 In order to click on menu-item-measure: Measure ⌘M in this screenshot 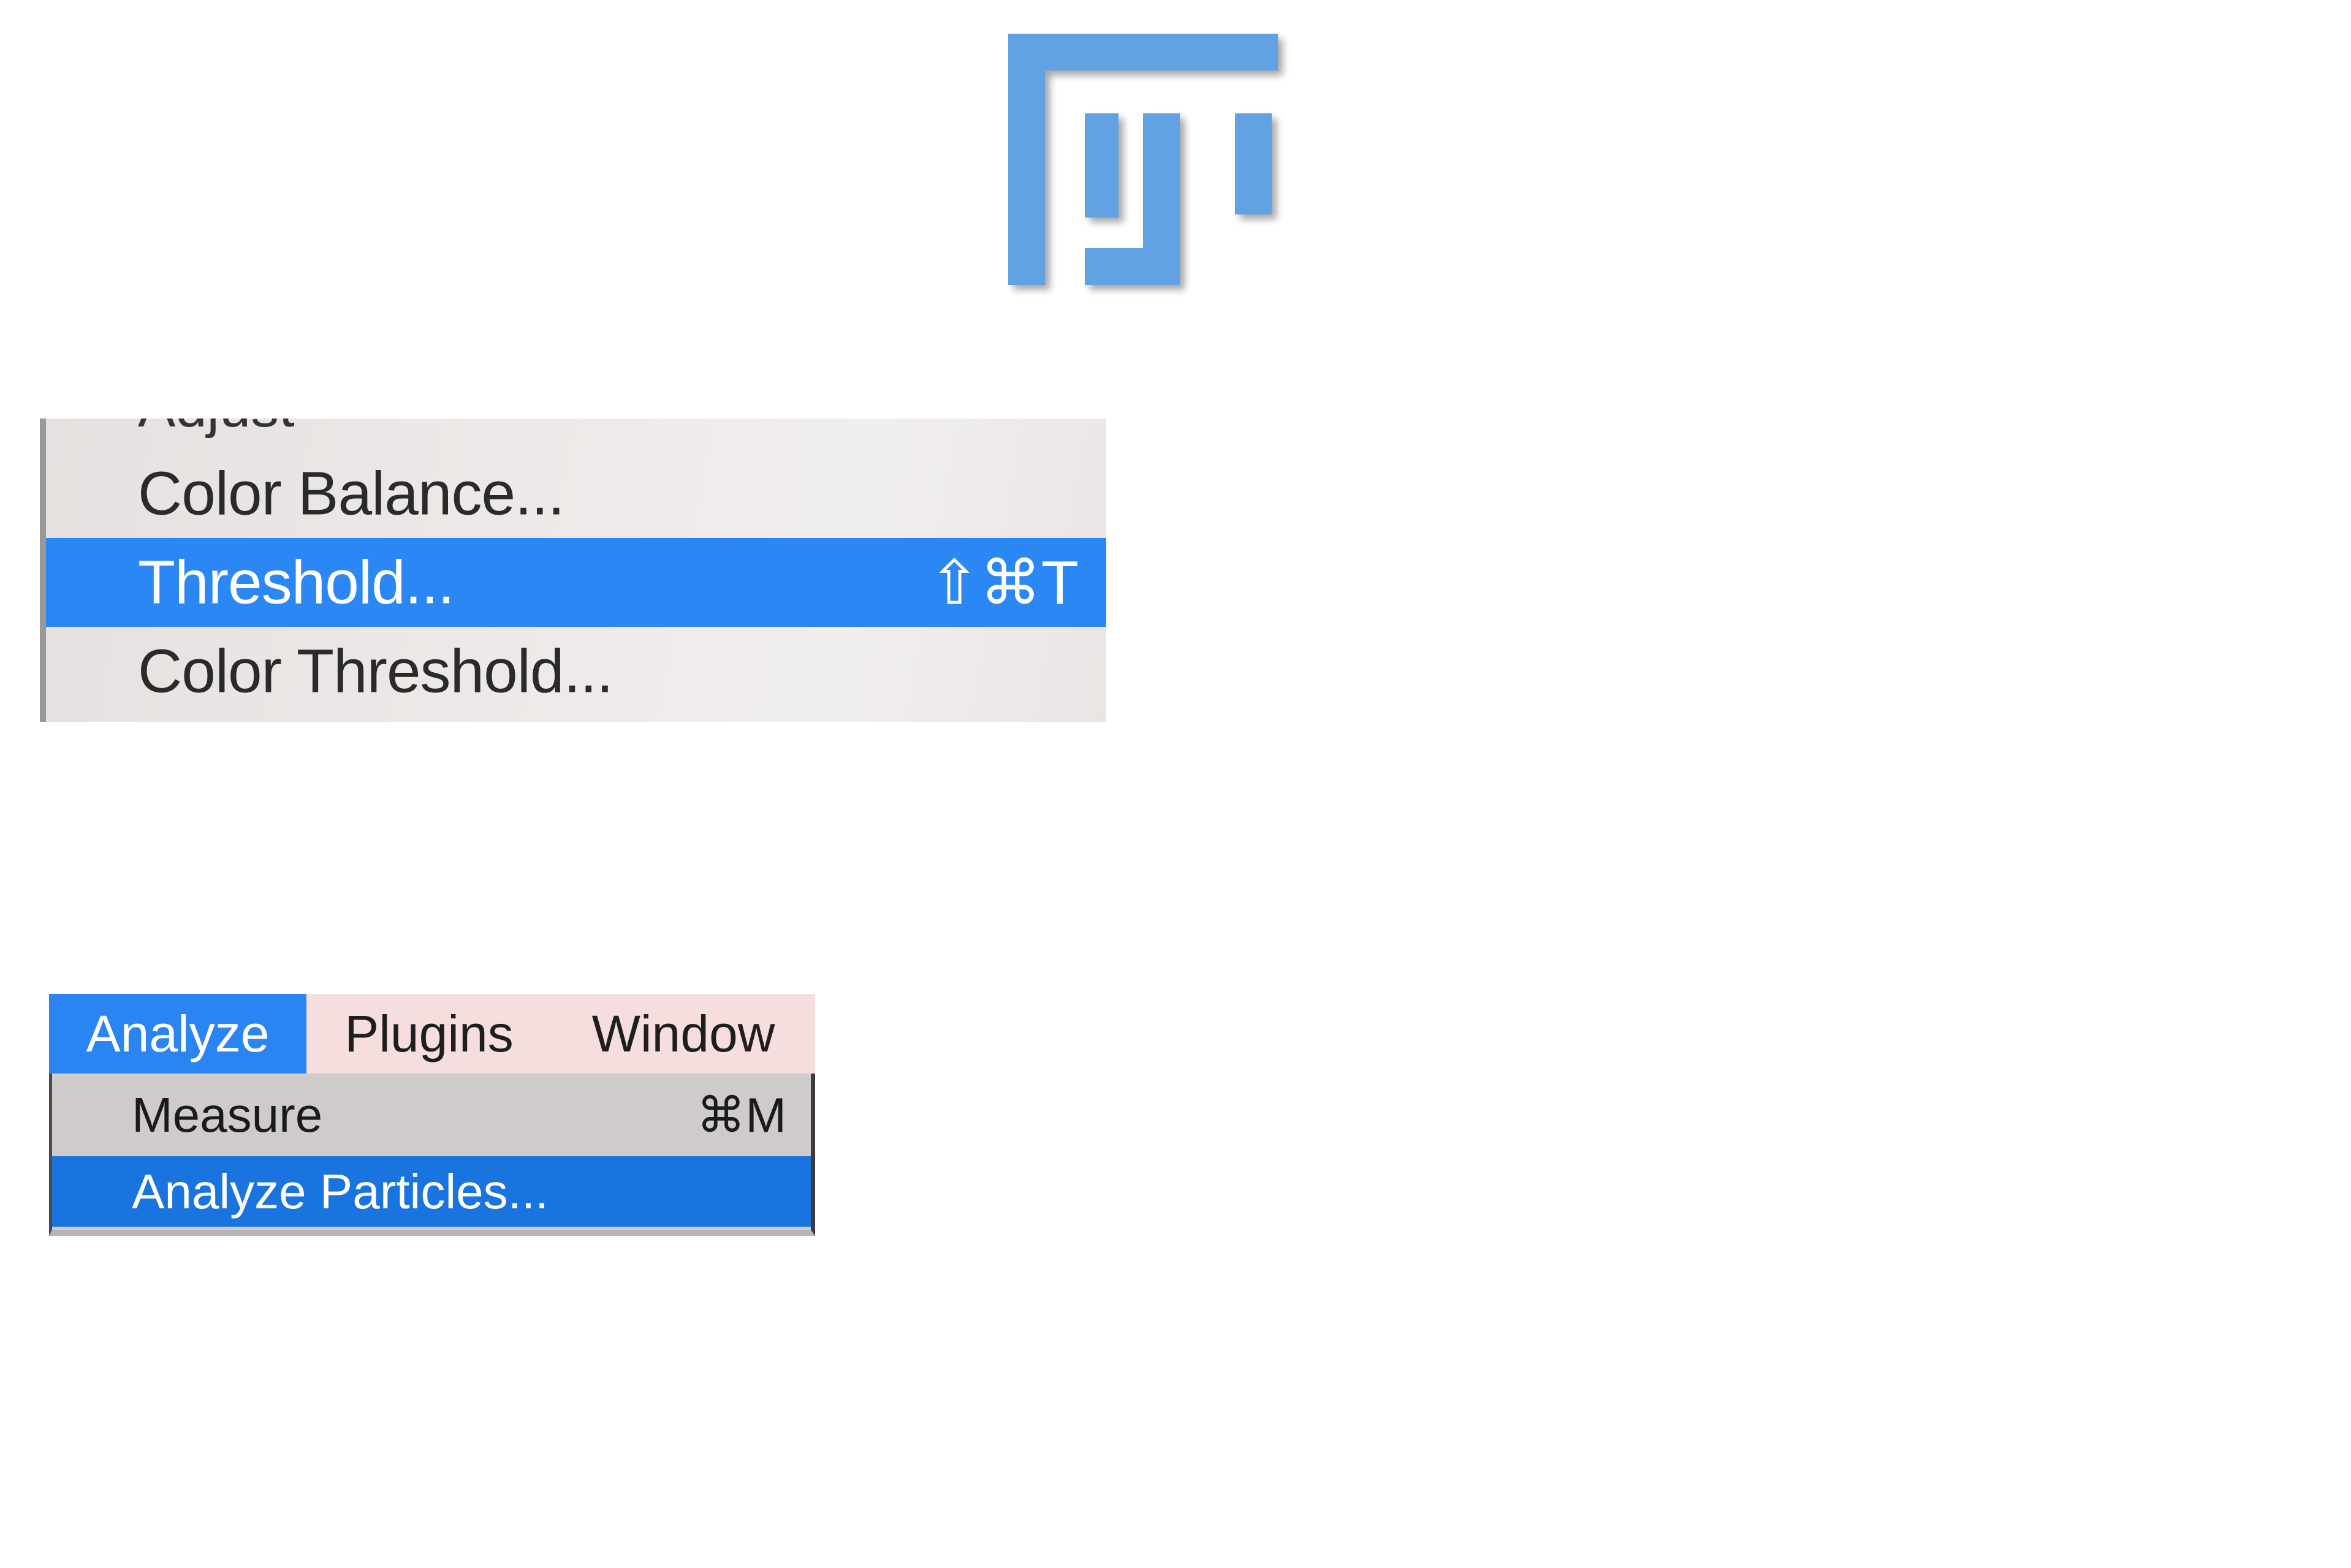, I will do `click(431, 1115)`.